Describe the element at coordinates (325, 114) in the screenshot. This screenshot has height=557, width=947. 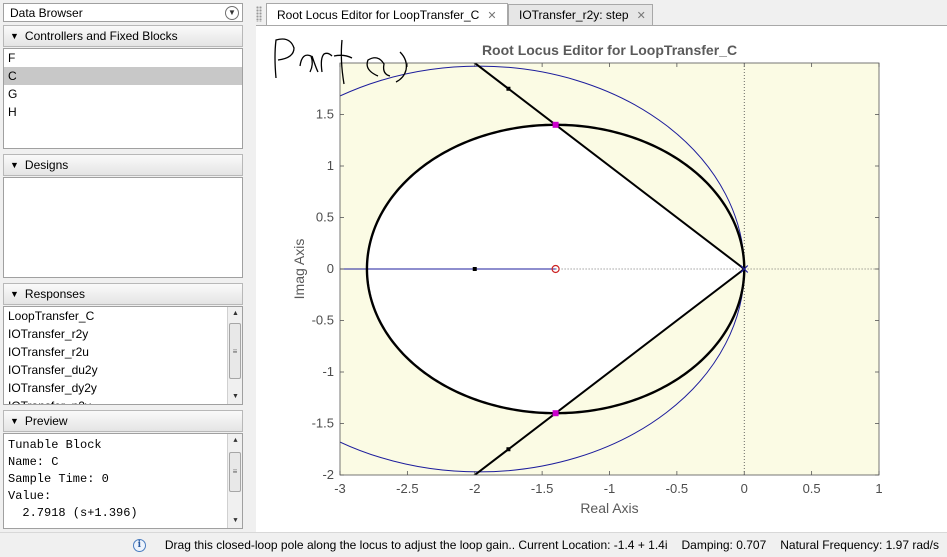
I see `y-tick-label: 1.5` at that location.